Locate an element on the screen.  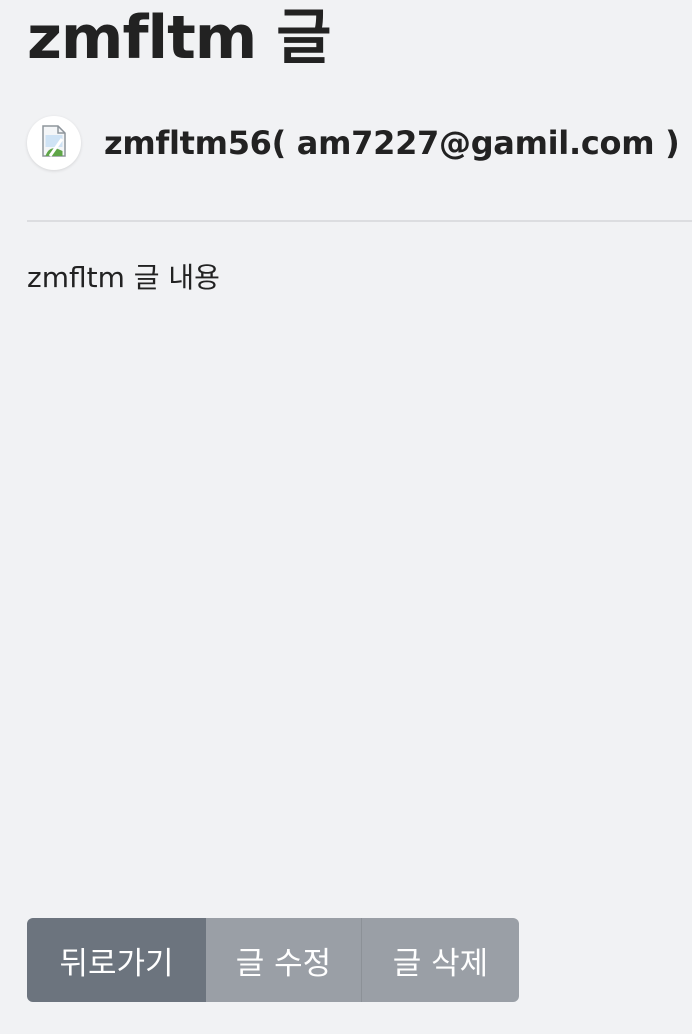
delete-post-button: 글 삭제 is located at coordinates (440, 960).